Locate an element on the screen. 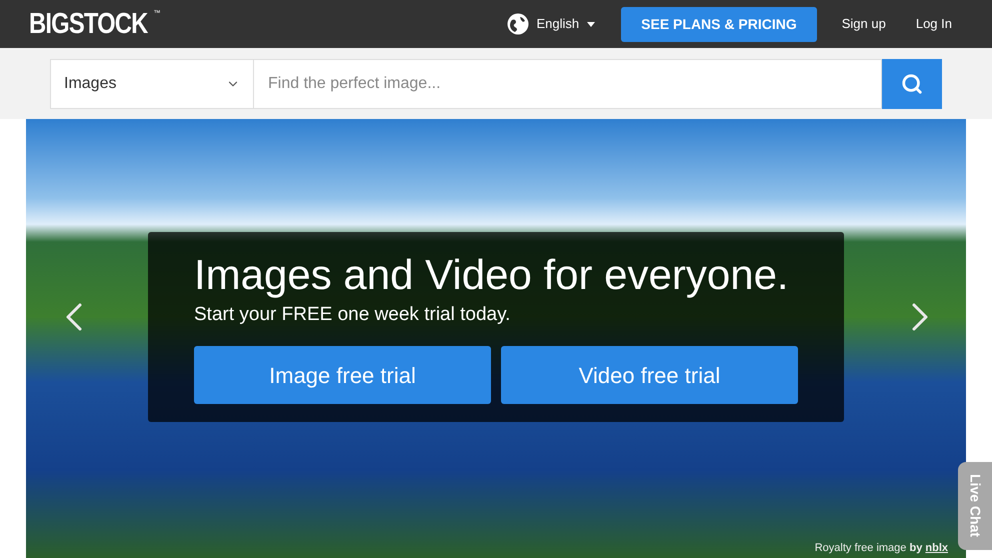 The image size is (992, 558). free-trial-button: Video free trial is located at coordinates (649, 375).